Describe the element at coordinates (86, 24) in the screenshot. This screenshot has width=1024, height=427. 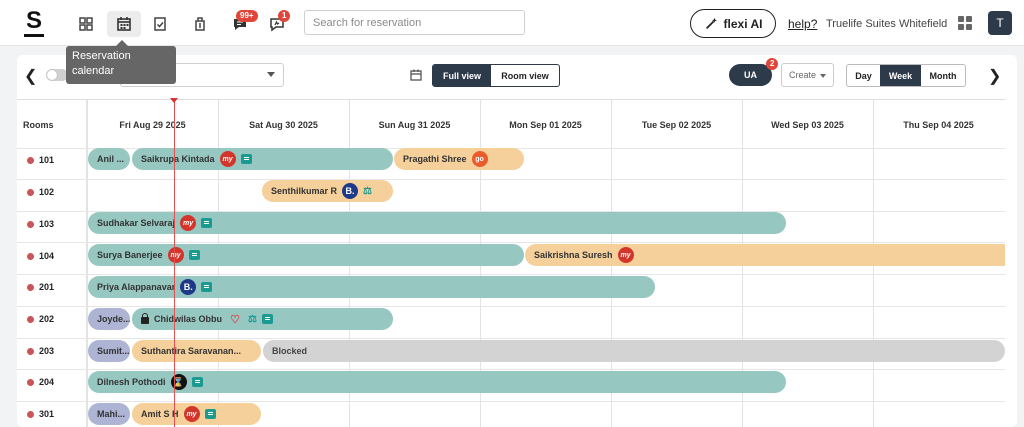
I see `dashboard-icon` at that location.